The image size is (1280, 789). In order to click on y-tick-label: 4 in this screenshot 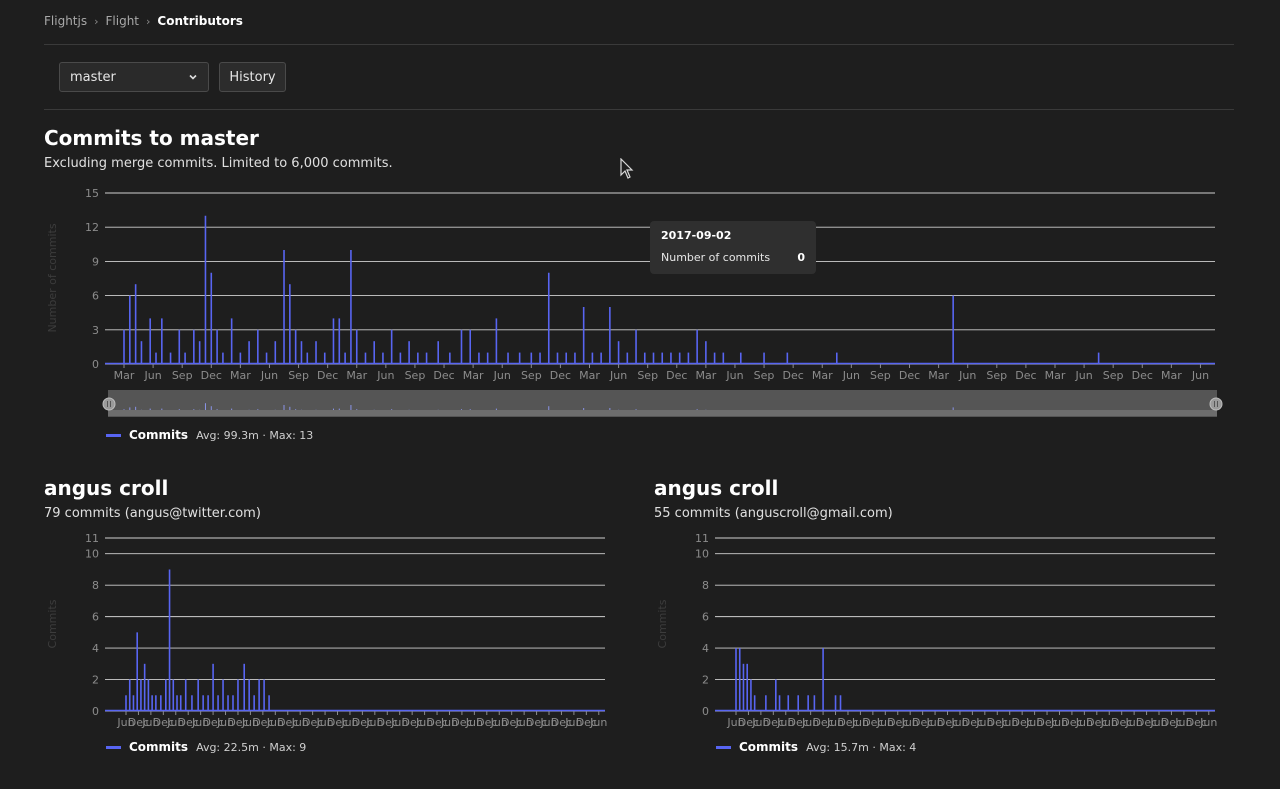, I will do `click(95, 648)`.